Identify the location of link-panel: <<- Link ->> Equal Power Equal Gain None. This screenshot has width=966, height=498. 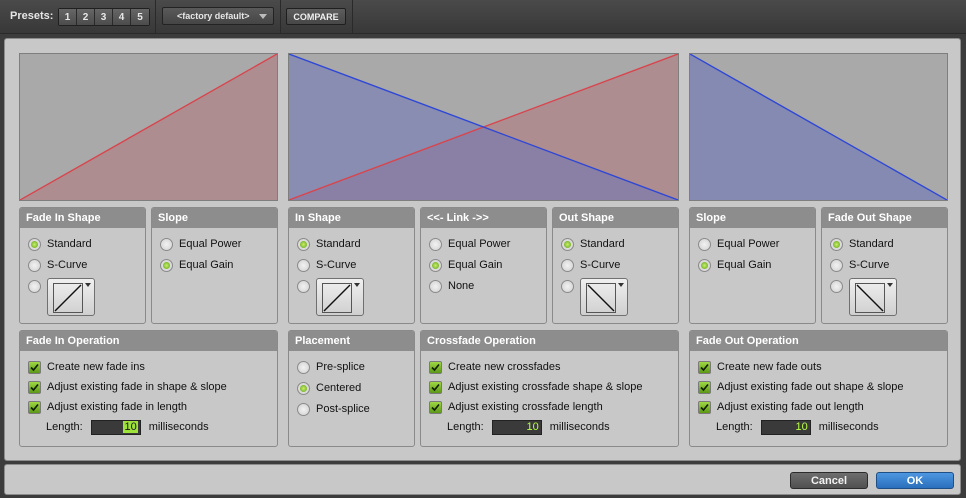
(483, 265).